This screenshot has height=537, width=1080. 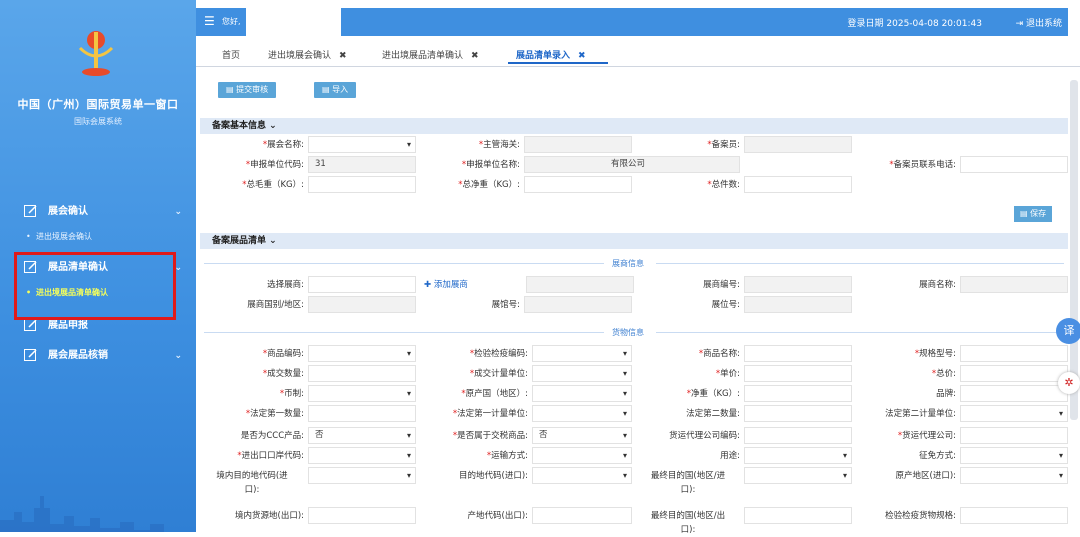 I want to click on second-unit-select: ▾, so click(x=1014, y=413).